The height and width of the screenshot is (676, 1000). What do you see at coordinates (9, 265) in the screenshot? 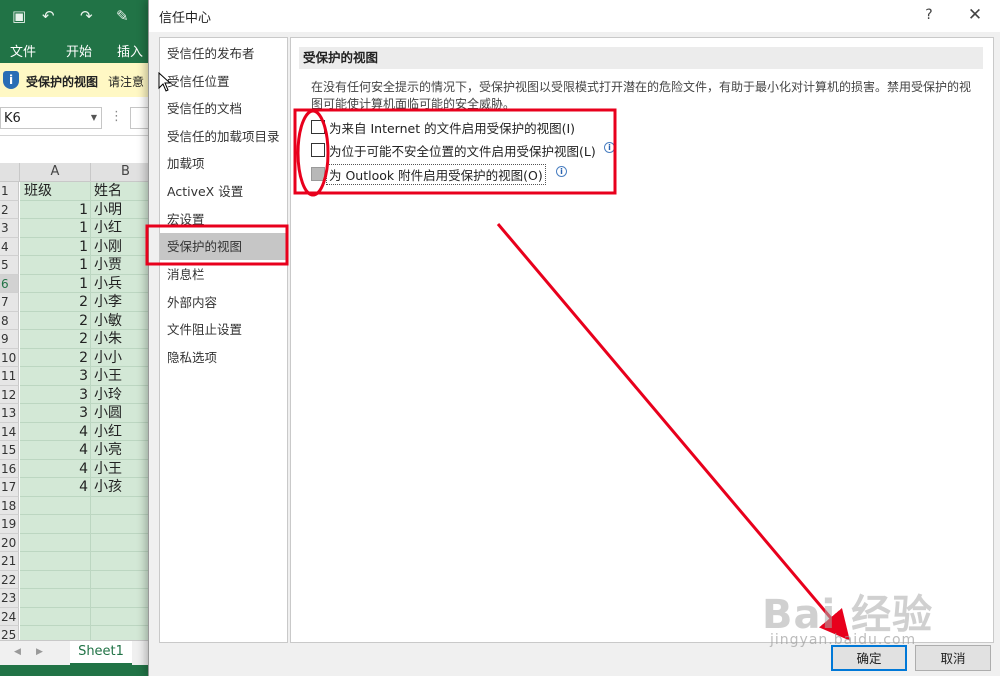
I see `row-header: 5` at bounding box center [9, 265].